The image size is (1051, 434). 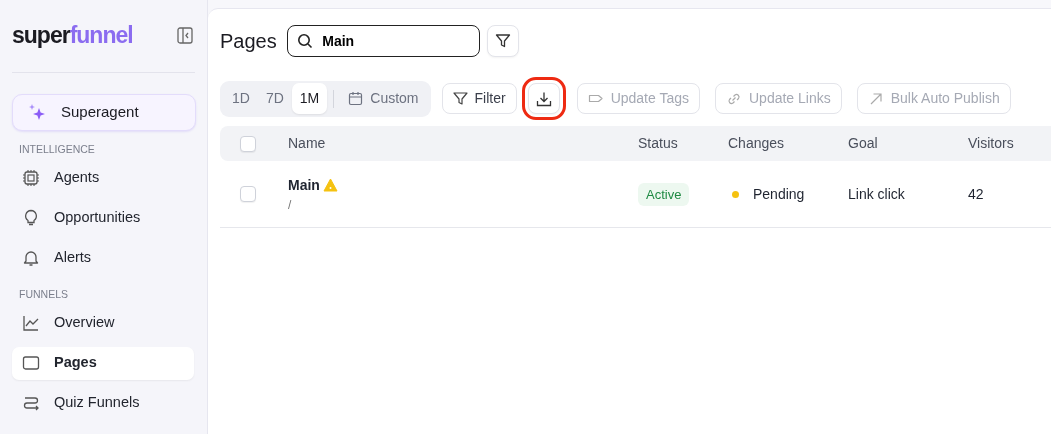 I want to click on sidebar-item: Overview, so click(x=103, y=323).